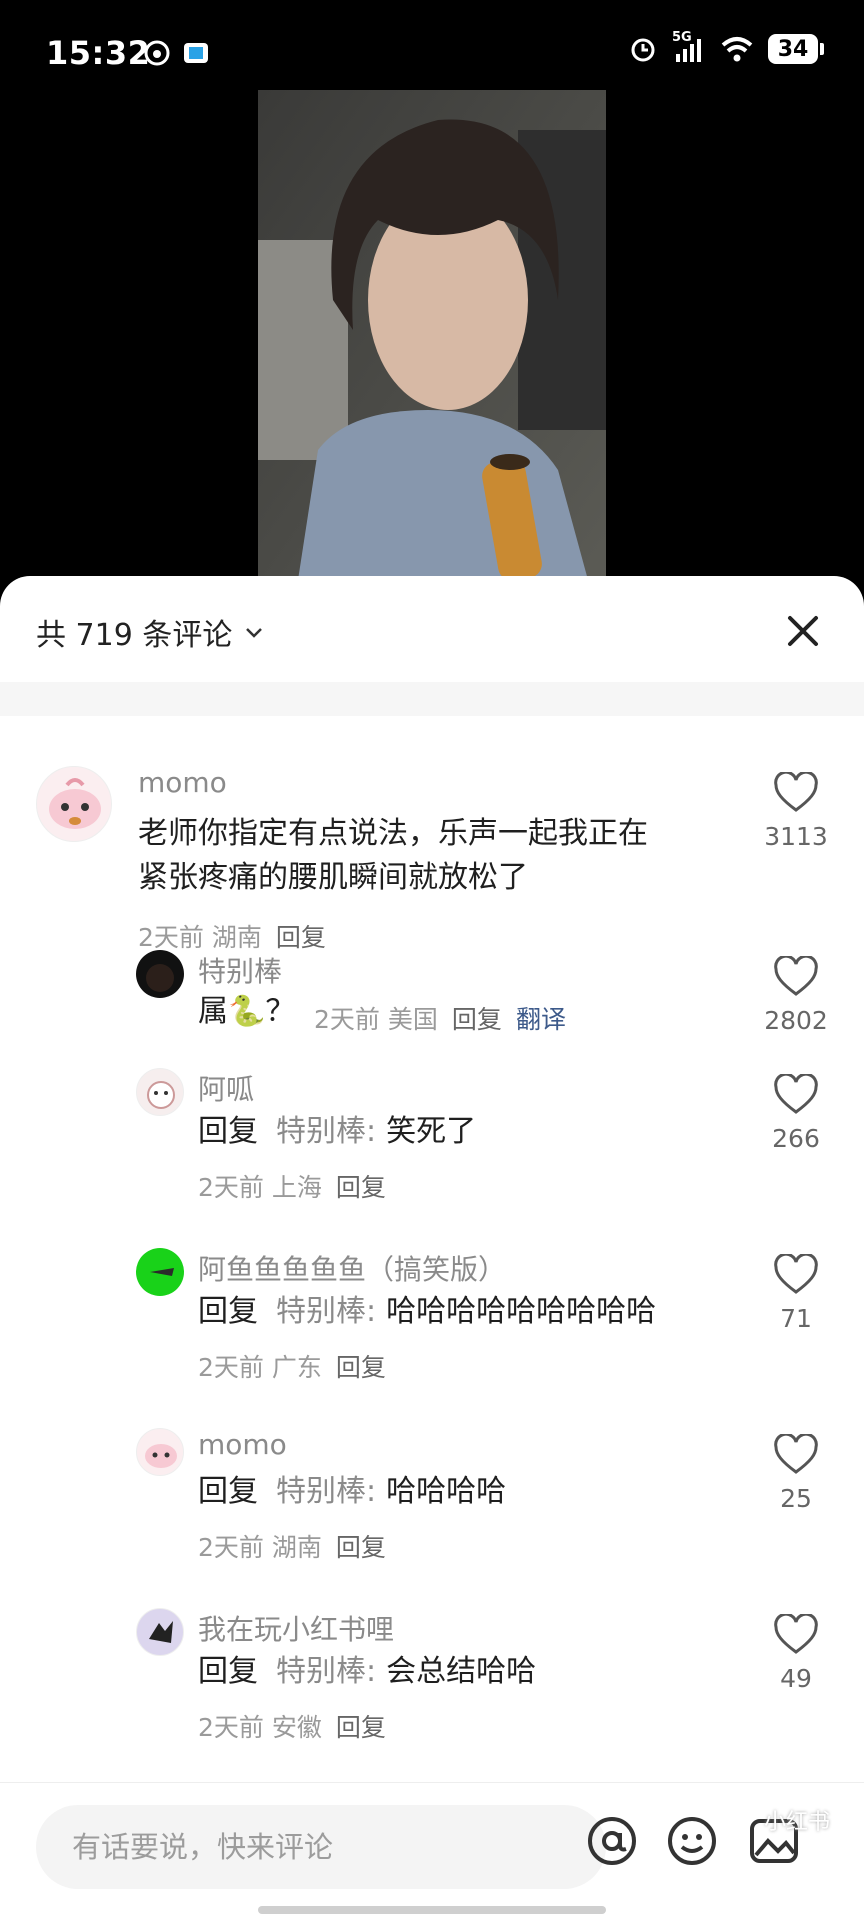 The width and height of the screenshot is (864, 1920). What do you see at coordinates (236, 937) in the screenshot?
I see `comment-location: 湖南` at bounding box center [236, 937].